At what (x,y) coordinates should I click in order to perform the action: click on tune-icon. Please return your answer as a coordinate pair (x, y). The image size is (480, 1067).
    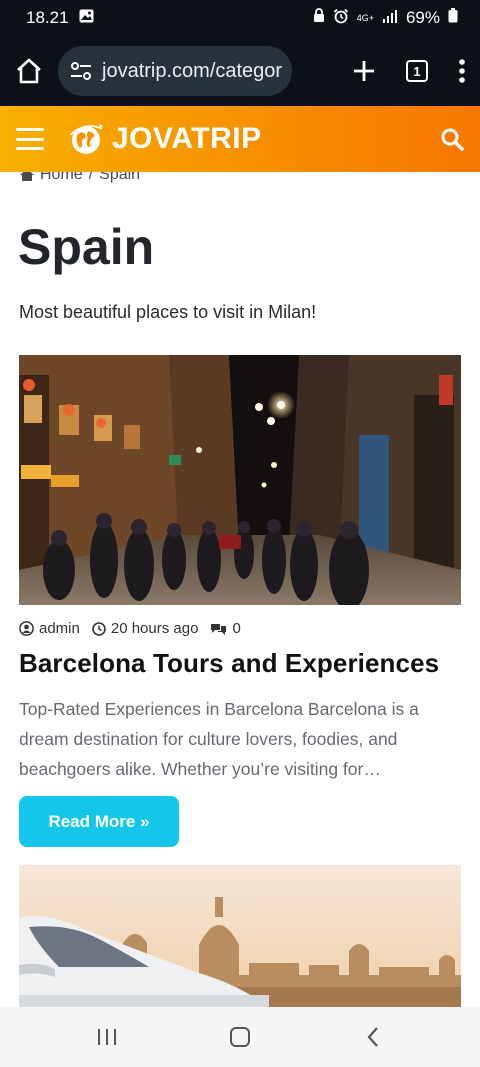
    Looking at the image, I should click on (81, 71).